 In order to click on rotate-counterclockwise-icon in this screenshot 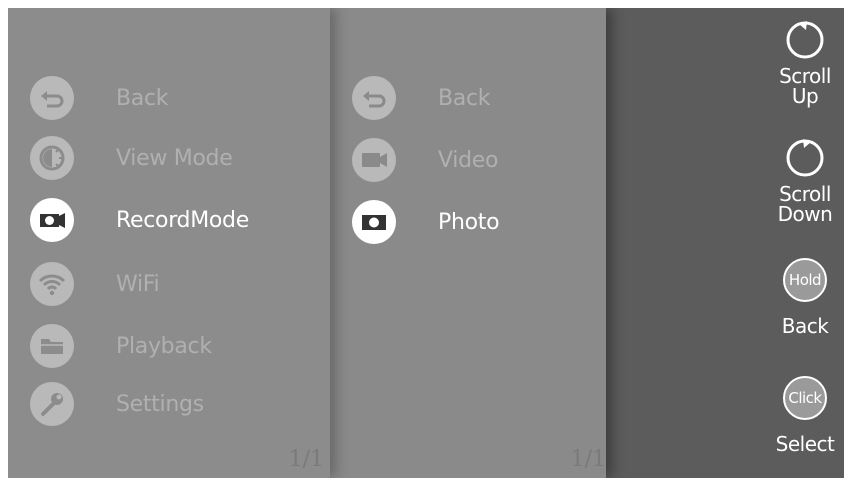, I will do `click(805, 42)`.